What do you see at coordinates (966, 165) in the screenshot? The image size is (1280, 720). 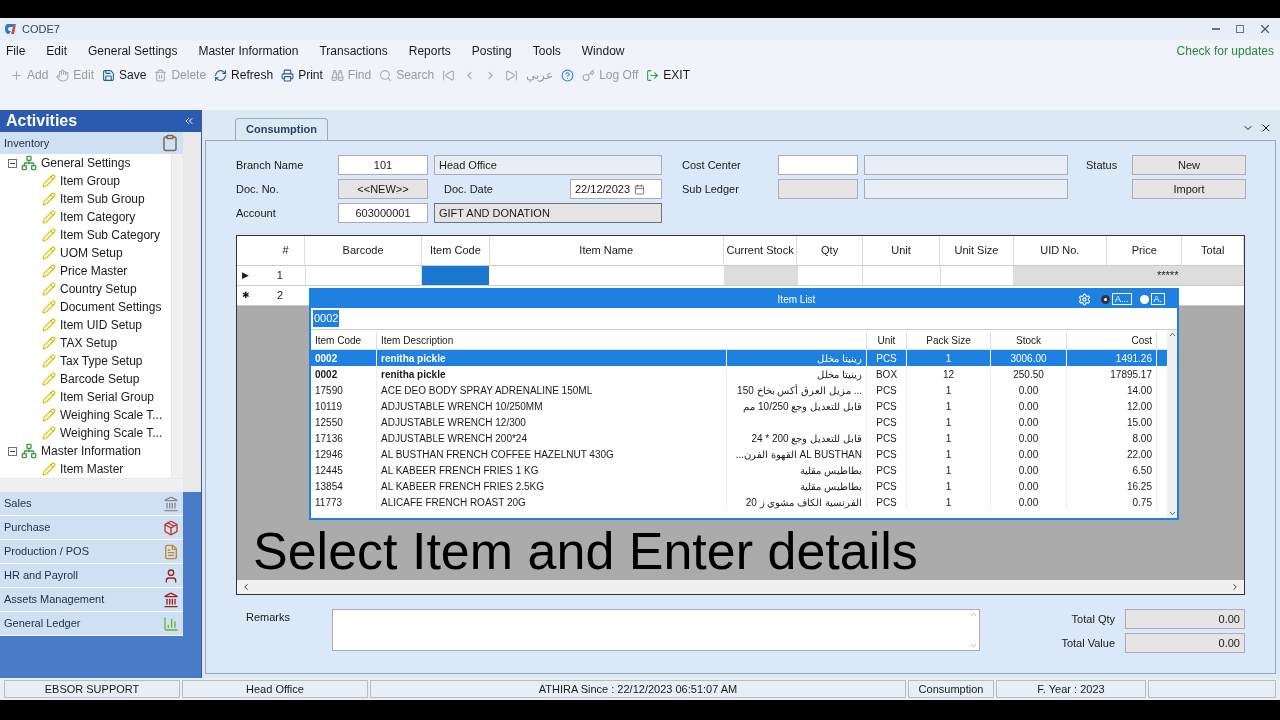 I see `cost-center-name-field` at bounding box center [966, 165].